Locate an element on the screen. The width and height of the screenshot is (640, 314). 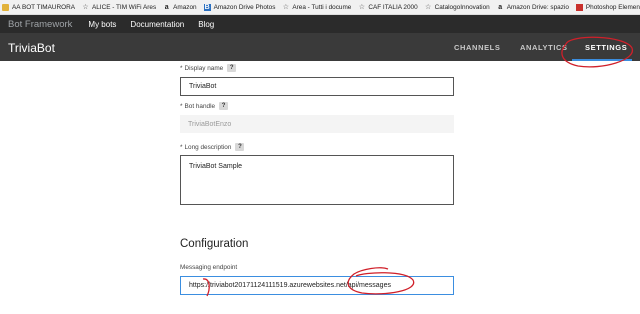
display-name-input: TriviaBot is located at coordinates (317, 86).